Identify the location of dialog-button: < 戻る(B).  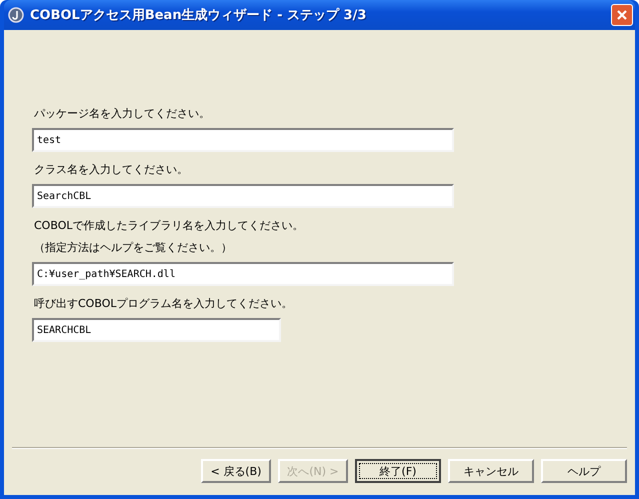
(236, 471).